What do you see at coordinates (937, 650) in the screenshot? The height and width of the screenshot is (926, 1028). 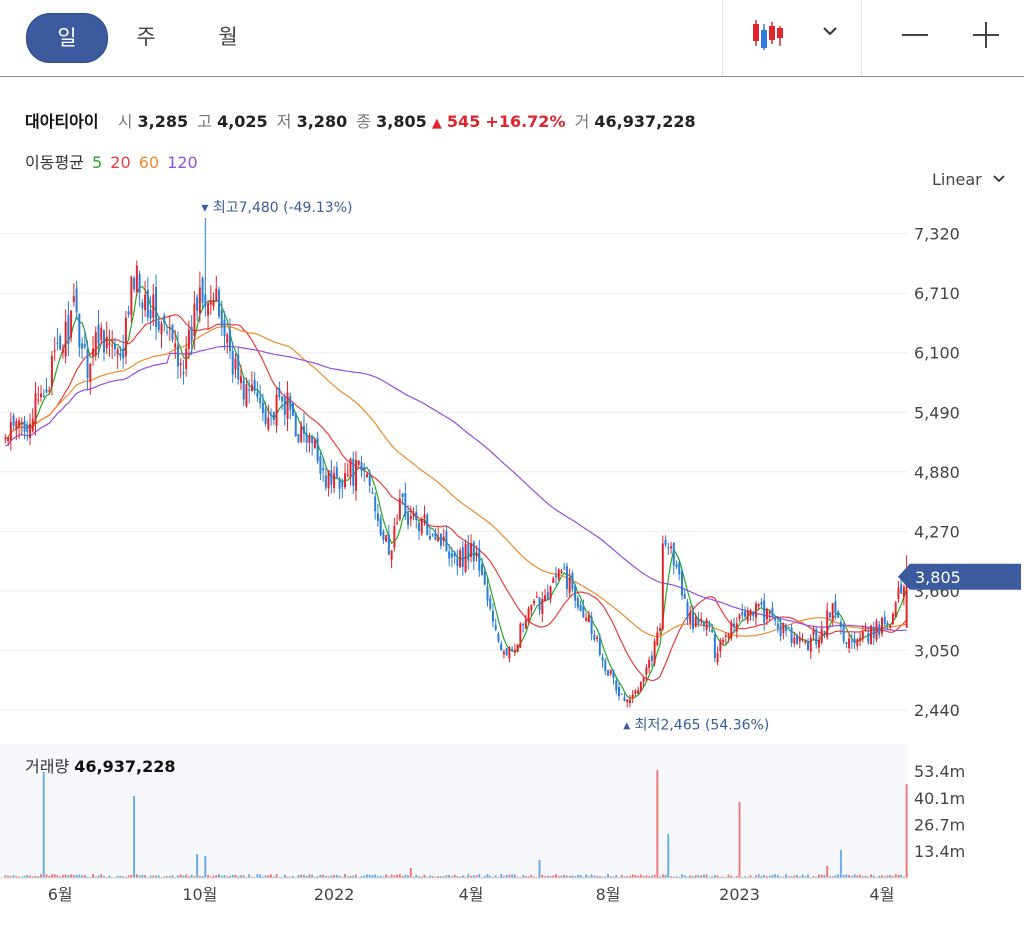 I see `y-tick-label: 3,050` at bounding box center [937, 650].